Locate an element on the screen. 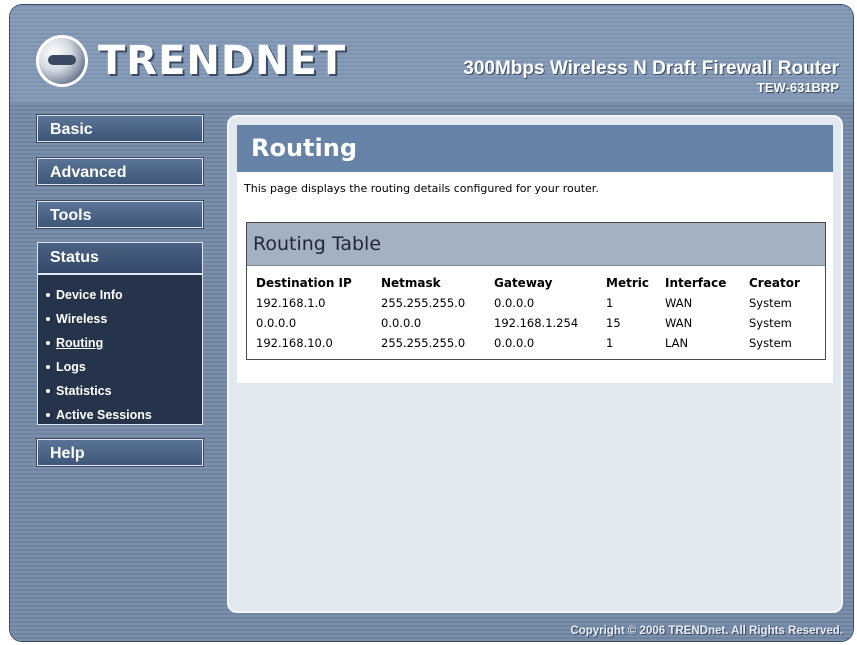 The width and height of the screenshot is (857, 645). product-model: TEW-631BRP is located at coordinates (797, 87).